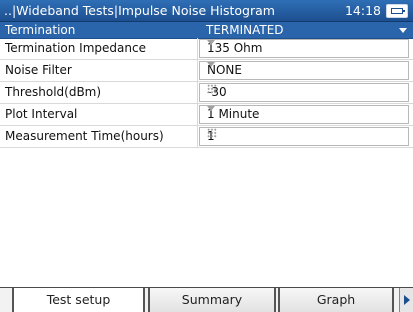  Describe the element at coordinates (212, 300) in the screenshot. I see `tab-summary: Summary` at that location.